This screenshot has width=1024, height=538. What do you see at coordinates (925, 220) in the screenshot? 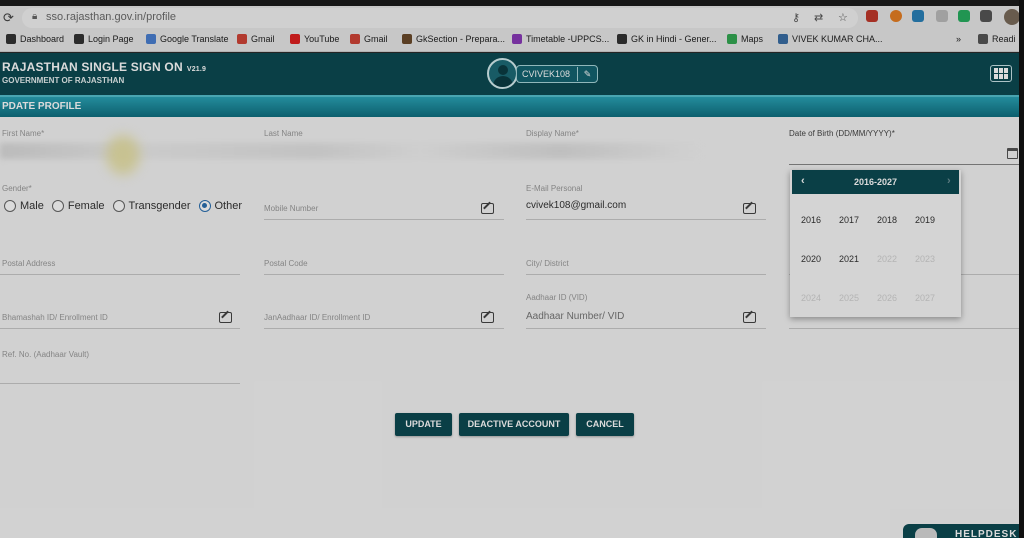
I see `year-option: 2019` at bounding box center [925, 220].